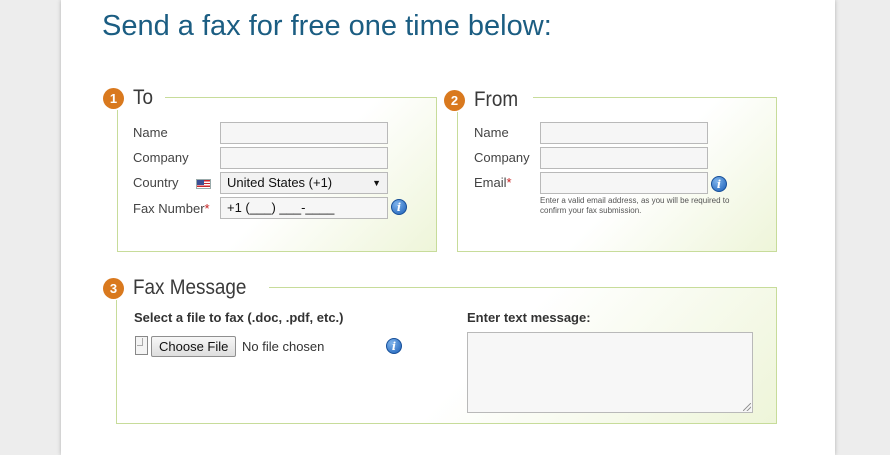 The image size is (890, 455). What do you see at coordinates (141, 345) in the screenshot?
I see `file-icon` at bounding box center [141, 345].